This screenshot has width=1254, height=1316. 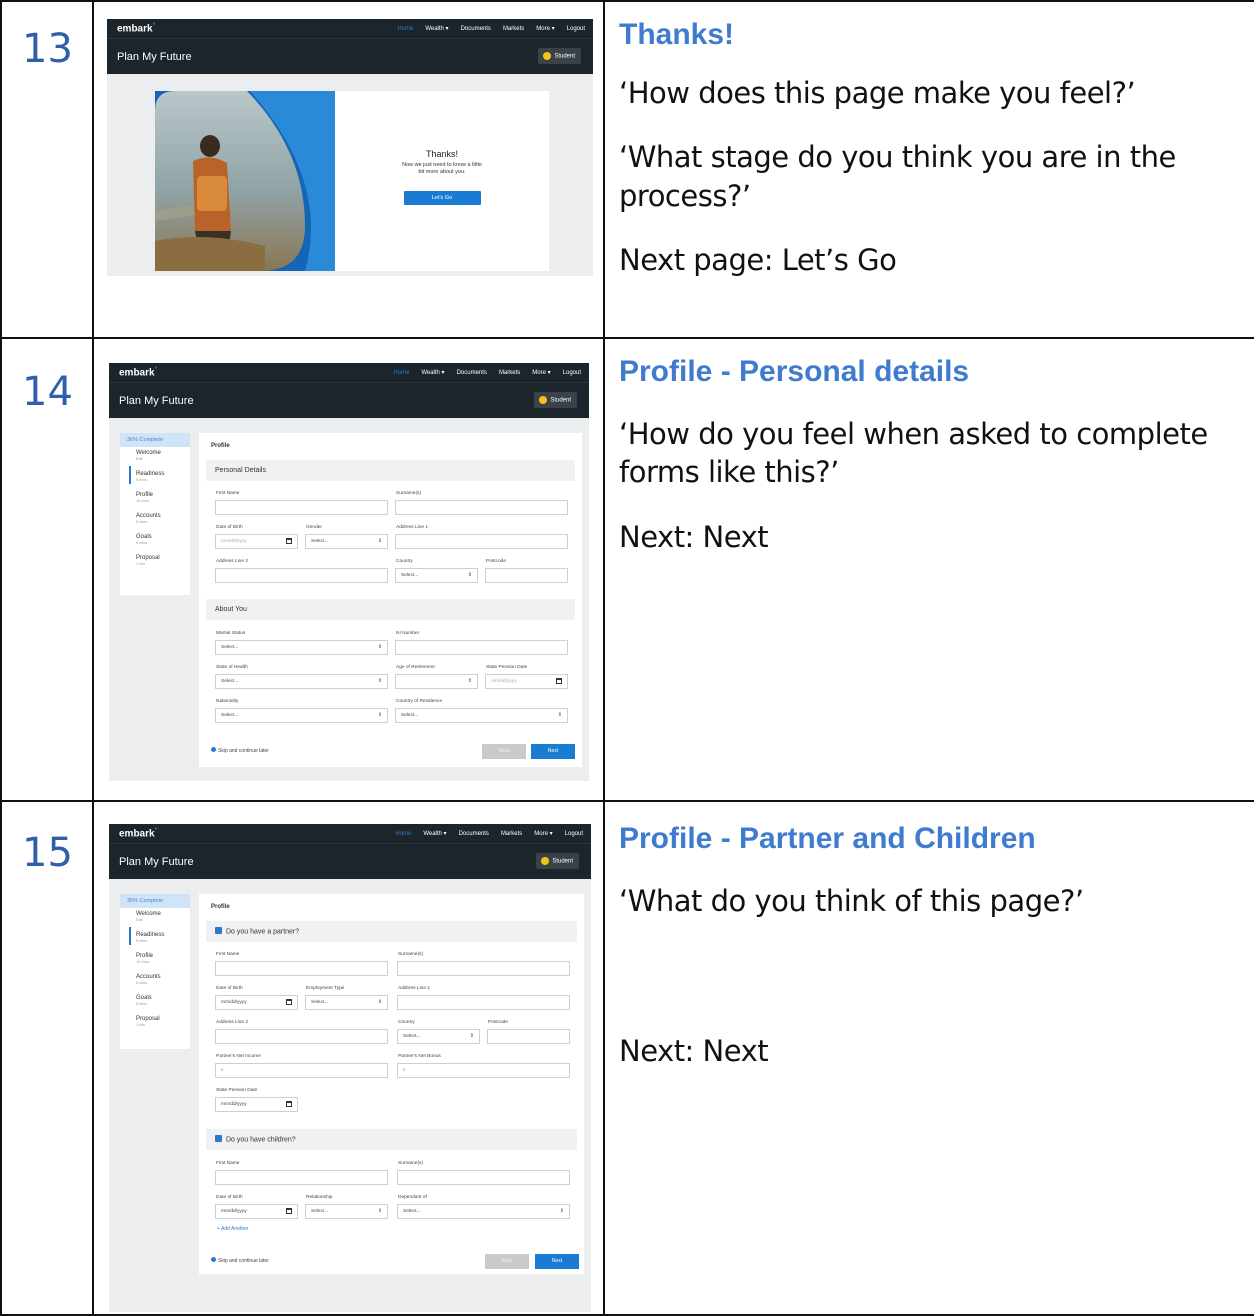 I want to click on progress-percent: 36% Complete, so click(x=155, y=901).